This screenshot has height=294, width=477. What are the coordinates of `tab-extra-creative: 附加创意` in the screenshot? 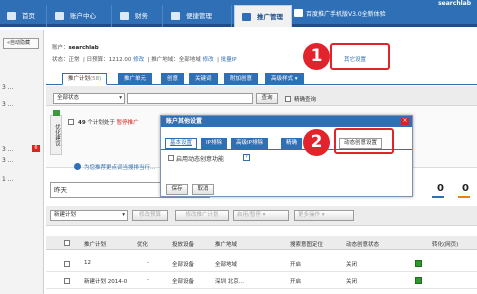 It's located at (241, 79).